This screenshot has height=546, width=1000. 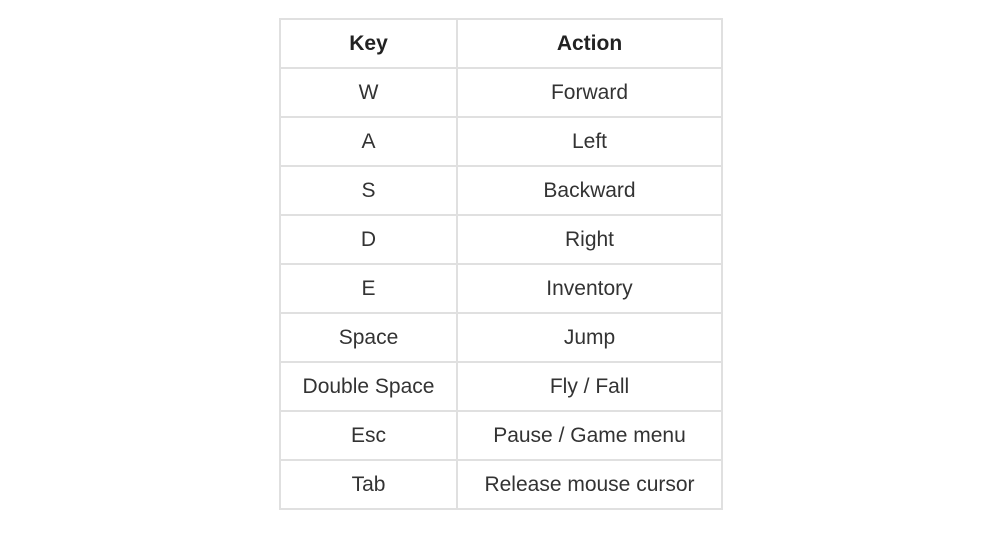 What do you see at coordinates (589, 239) in the screenshot?
I see `action-cell: Right` at bounding box center [589, 239].